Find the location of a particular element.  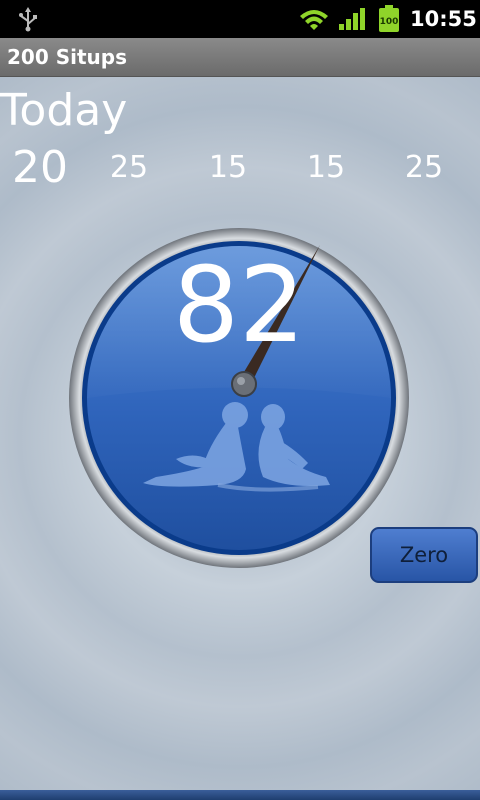

battery-icon: 100 is located at coordinates (389, 18).